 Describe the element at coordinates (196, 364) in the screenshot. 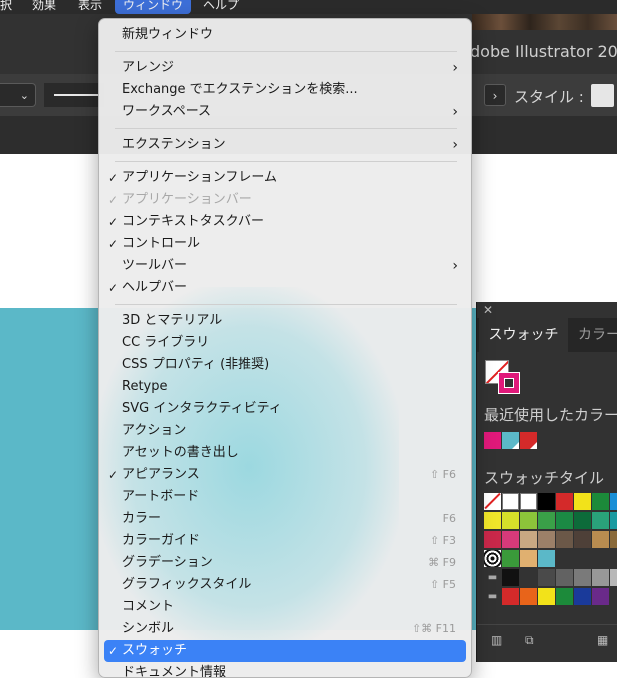

I see `menu-item-label: CSS プロパティ (非推奨)` at that location.